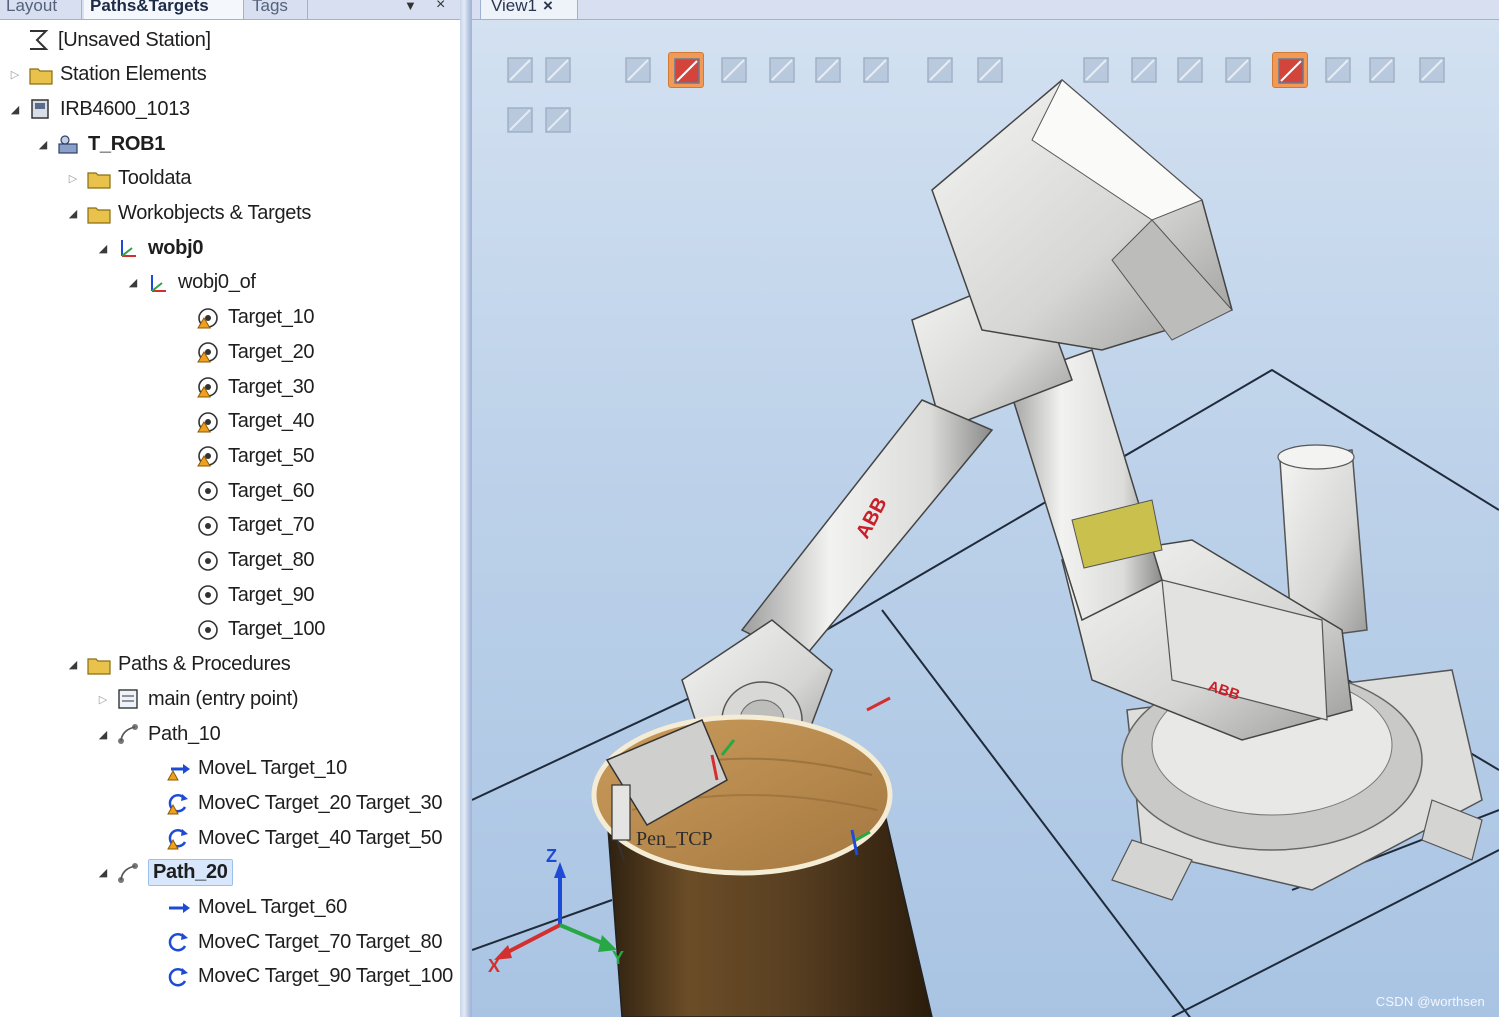 This screenshot has width=1499, height=1017. What do you see at coordinates (1096, 70) in the screenshot?
I see `snap-center-icon` at bounding box center [1096, 70].